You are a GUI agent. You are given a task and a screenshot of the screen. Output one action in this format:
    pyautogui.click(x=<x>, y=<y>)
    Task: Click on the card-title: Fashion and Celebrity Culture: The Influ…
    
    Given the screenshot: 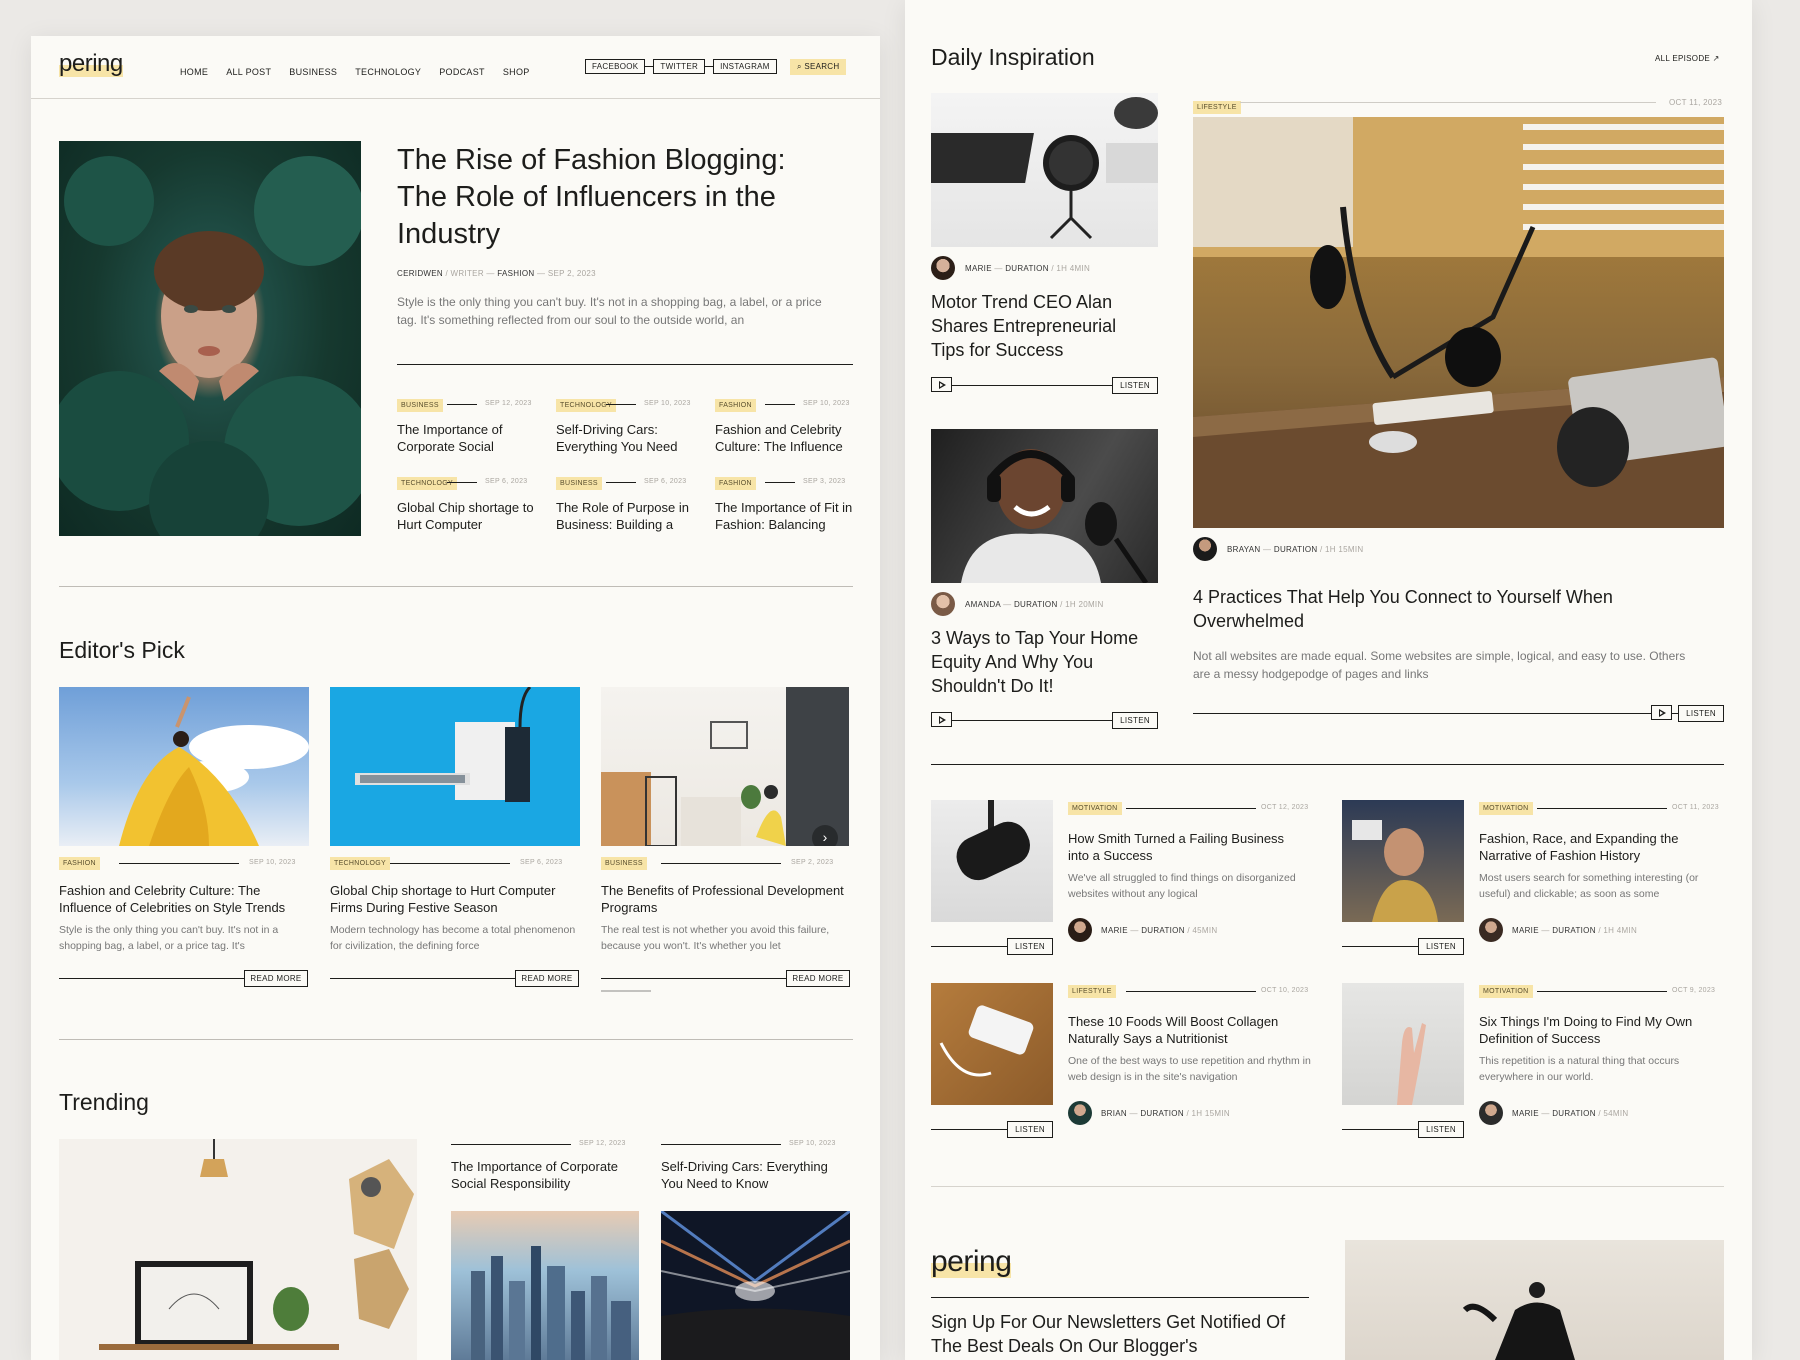 What is the action you would take?
    pyautogui.click(x=183, y=899)
    